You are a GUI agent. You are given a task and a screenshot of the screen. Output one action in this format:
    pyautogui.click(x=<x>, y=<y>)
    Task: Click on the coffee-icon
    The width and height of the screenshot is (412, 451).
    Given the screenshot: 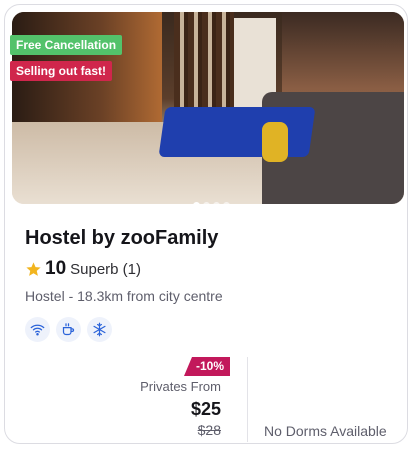 What is the action you would take?
    pyautogui.click(x=68, y=329)
    